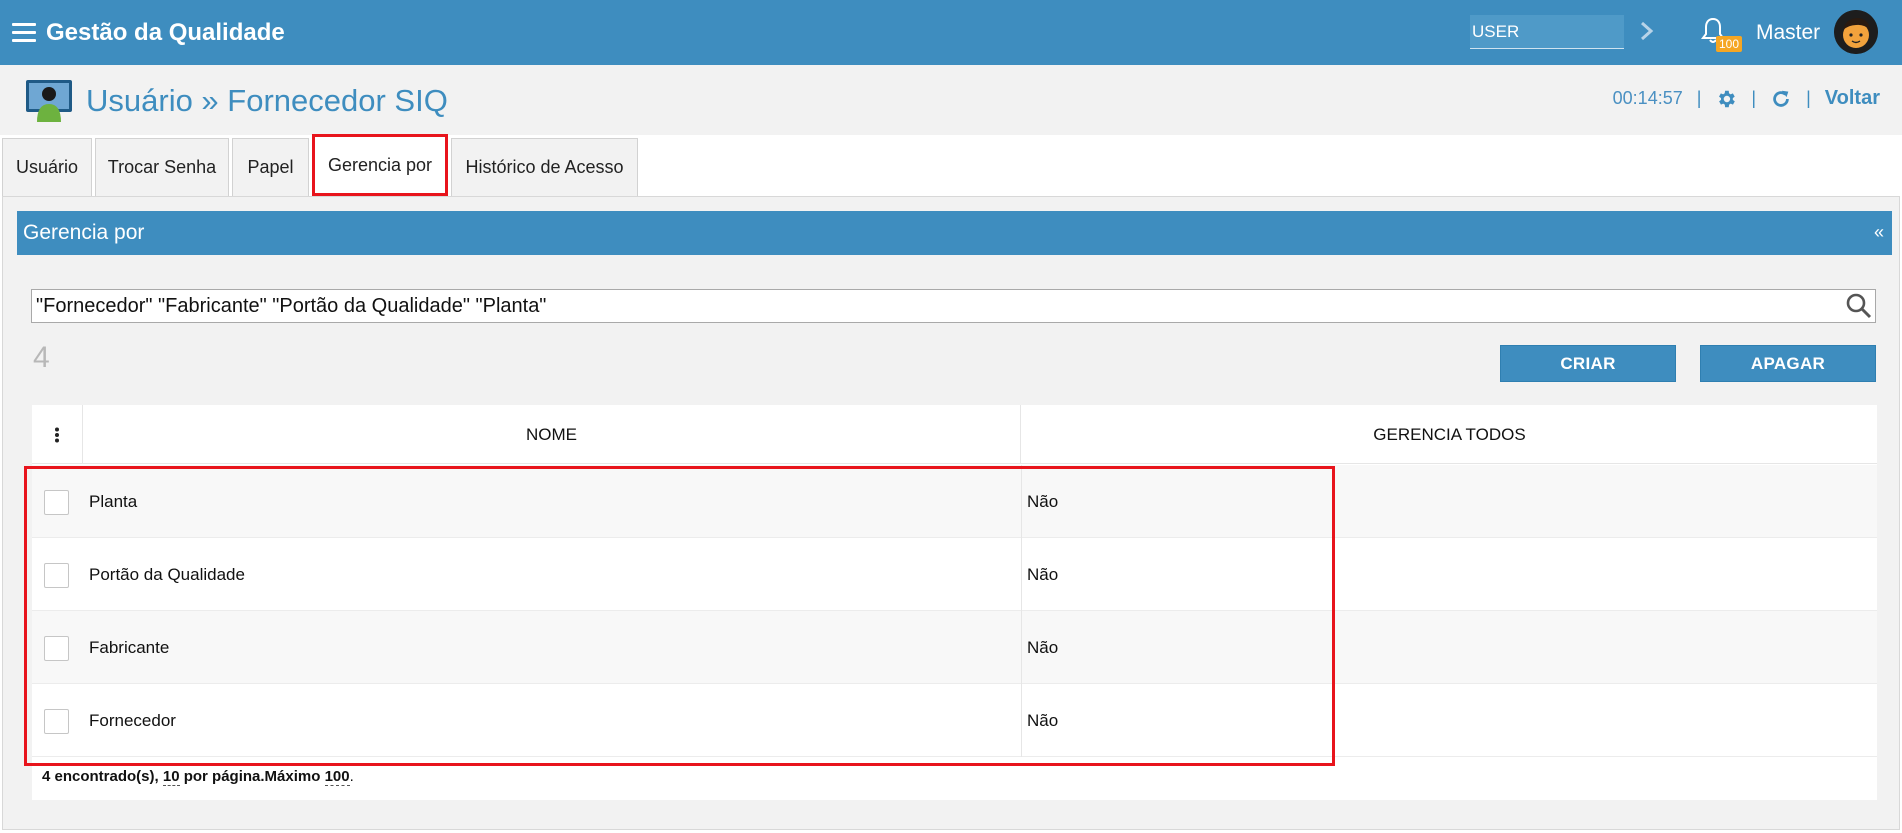 This screenshot has height=833, width=1902. I want to click on delete-button: APAGAR, so click(1788, 363).